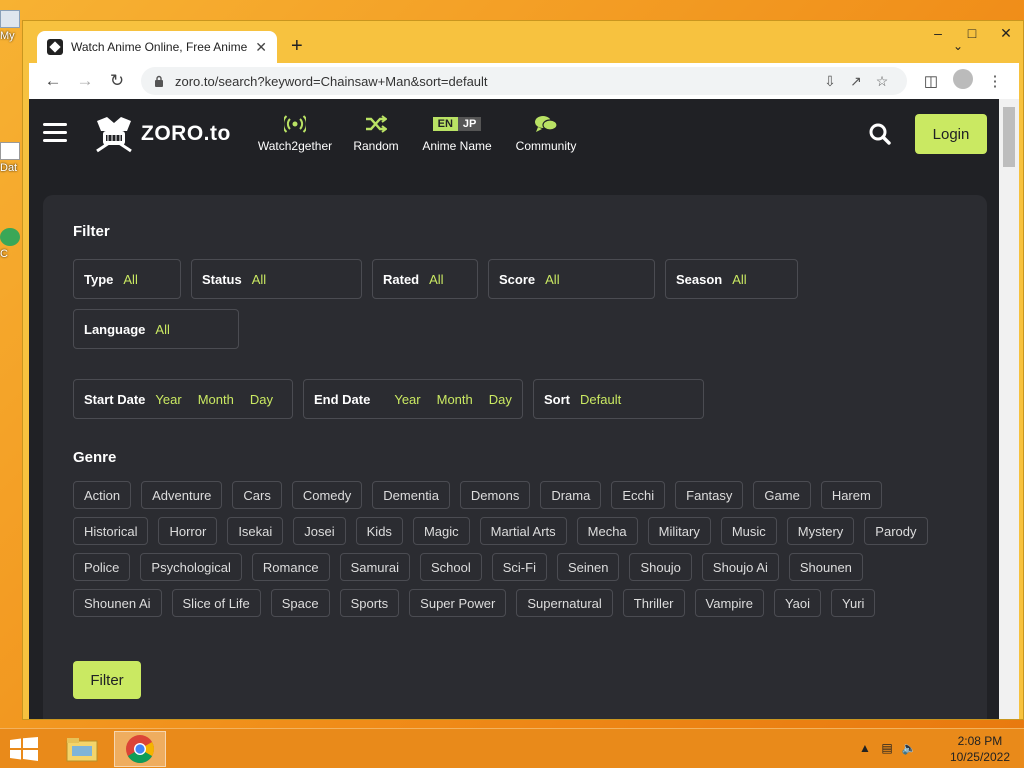 The image size is (1024, 768). What do you see at coordinates (880, 134) in the screenshot?
I see `search-icon` at bounding box center [880, 134].